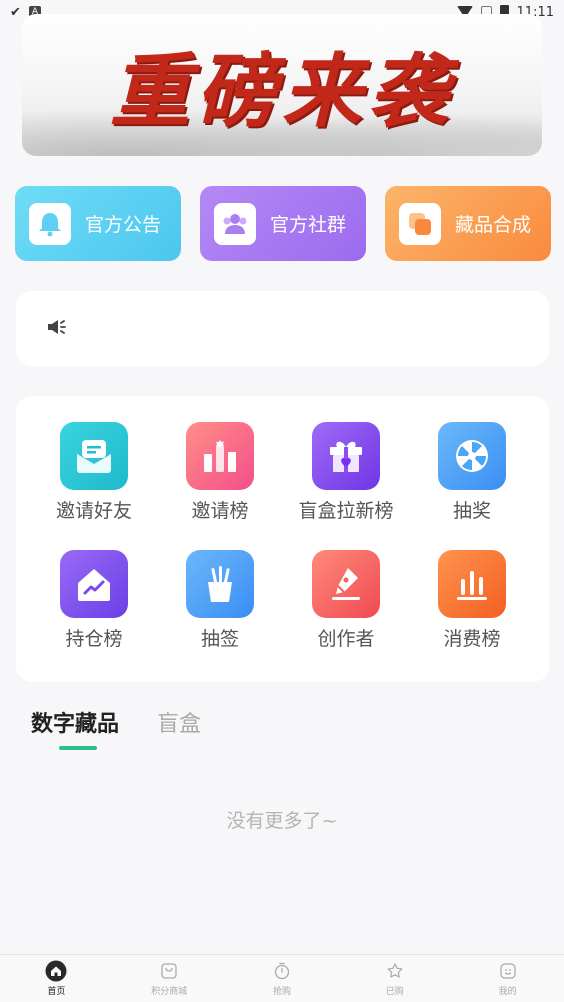 This screenshot has width=564, height=1002. Describe the element at coordinates (508, 971) in the screenshot. I see `smile-icon` at that location.